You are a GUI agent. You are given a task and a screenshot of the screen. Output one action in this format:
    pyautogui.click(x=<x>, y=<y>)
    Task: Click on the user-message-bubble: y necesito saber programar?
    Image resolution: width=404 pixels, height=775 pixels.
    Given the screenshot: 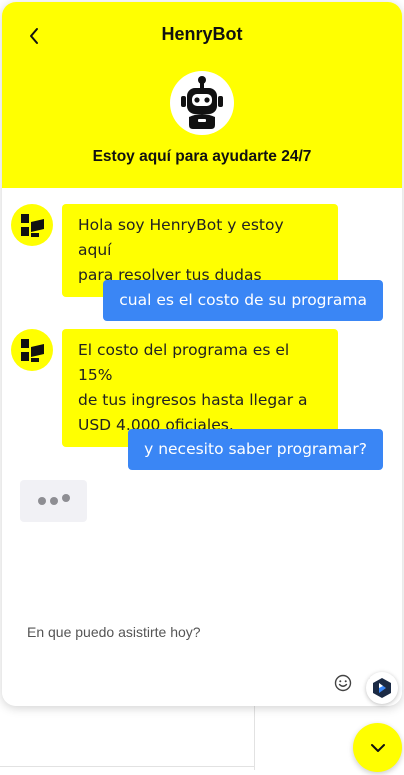 What is the action you would take?
    pyautogui.click(x=255, y=449)
    